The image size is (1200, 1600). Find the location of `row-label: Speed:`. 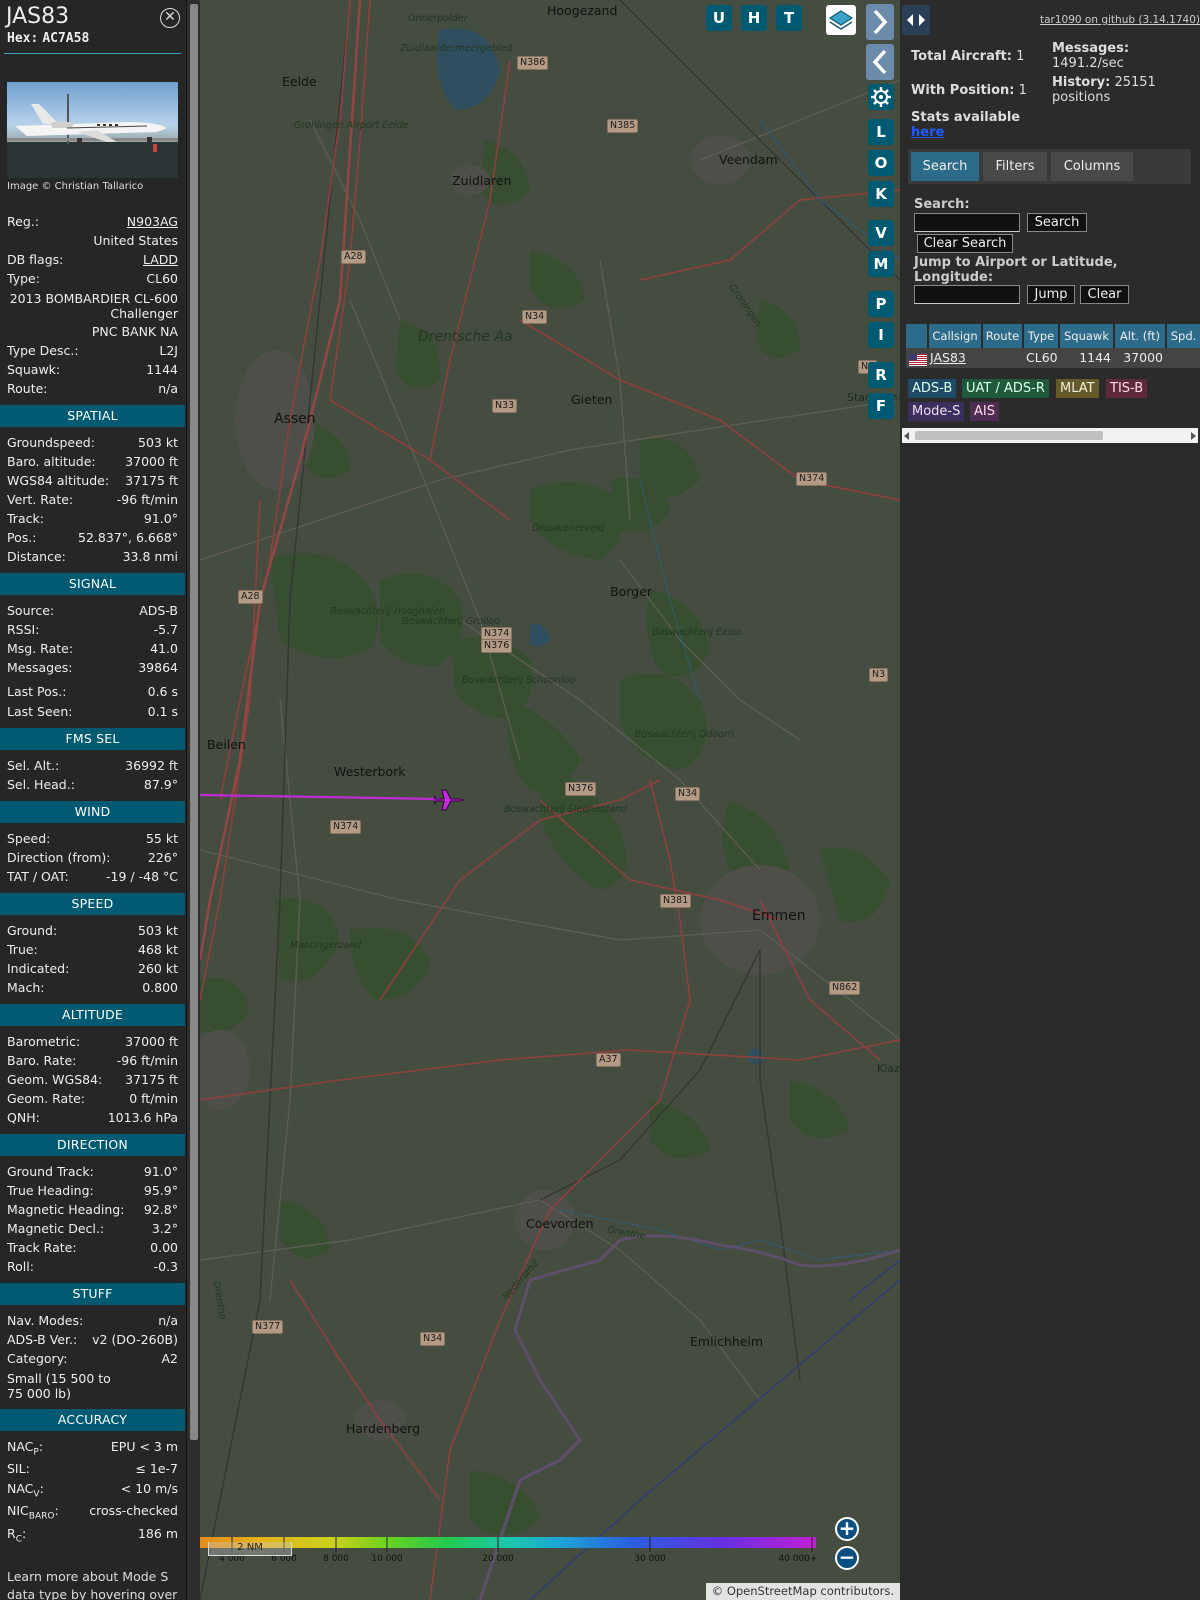

row-label: Speed: is located at coordinates (29, 838).